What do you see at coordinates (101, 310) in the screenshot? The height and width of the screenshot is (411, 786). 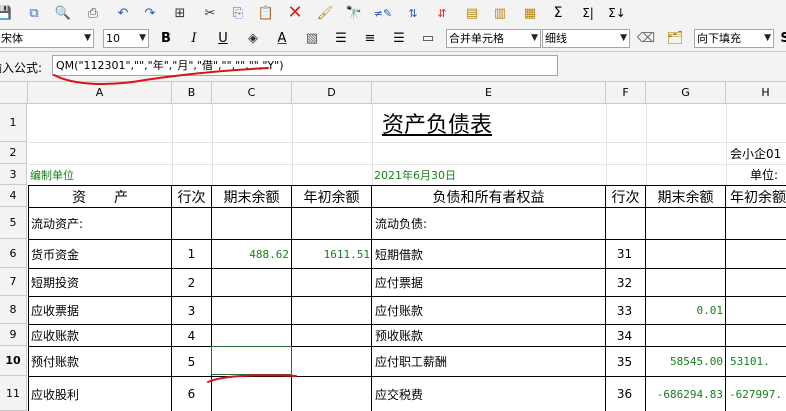 I see `cell-a8: 应收票据` at bounding box center [101, 310].